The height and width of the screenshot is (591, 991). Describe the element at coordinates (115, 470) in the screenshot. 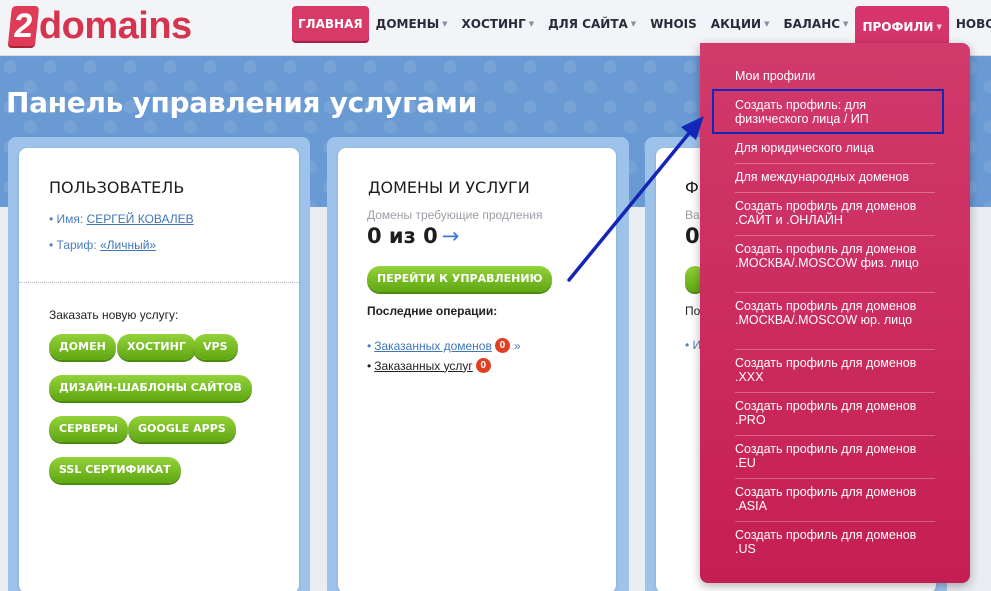

I see `order-ssl-button: SSL СЕРТИФИКАТ` at that location.